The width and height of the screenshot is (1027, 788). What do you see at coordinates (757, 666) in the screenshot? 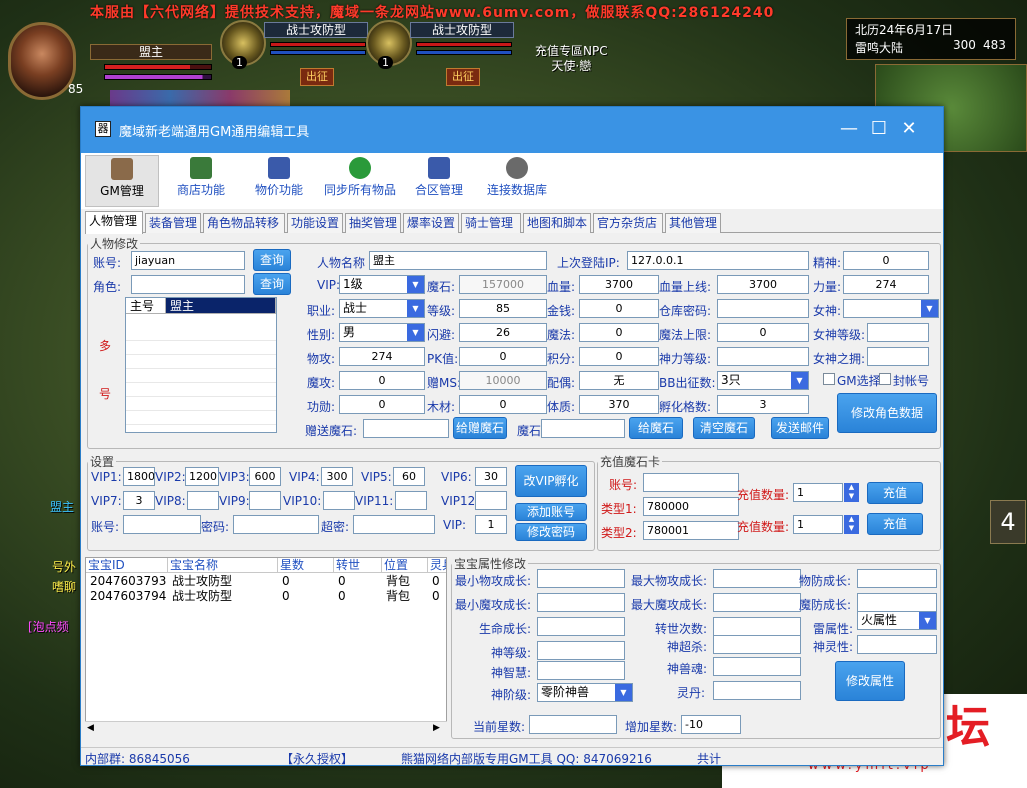
I see `god-soul-input` at bounding box center [757, 666].